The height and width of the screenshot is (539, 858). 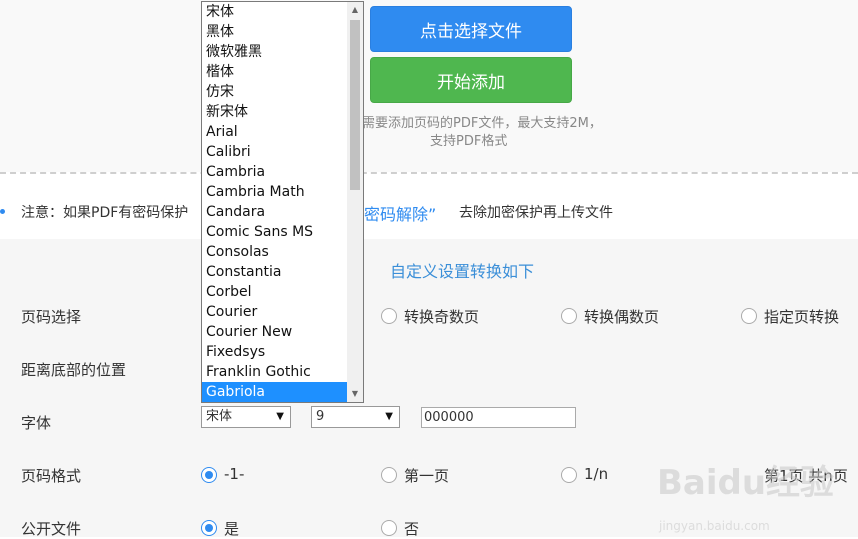 What do you see at coordinates (536, 213) in the screenshot?
I see `notice-suffix: 去除加密保护再上传文件` at bounding box center [536, 213].